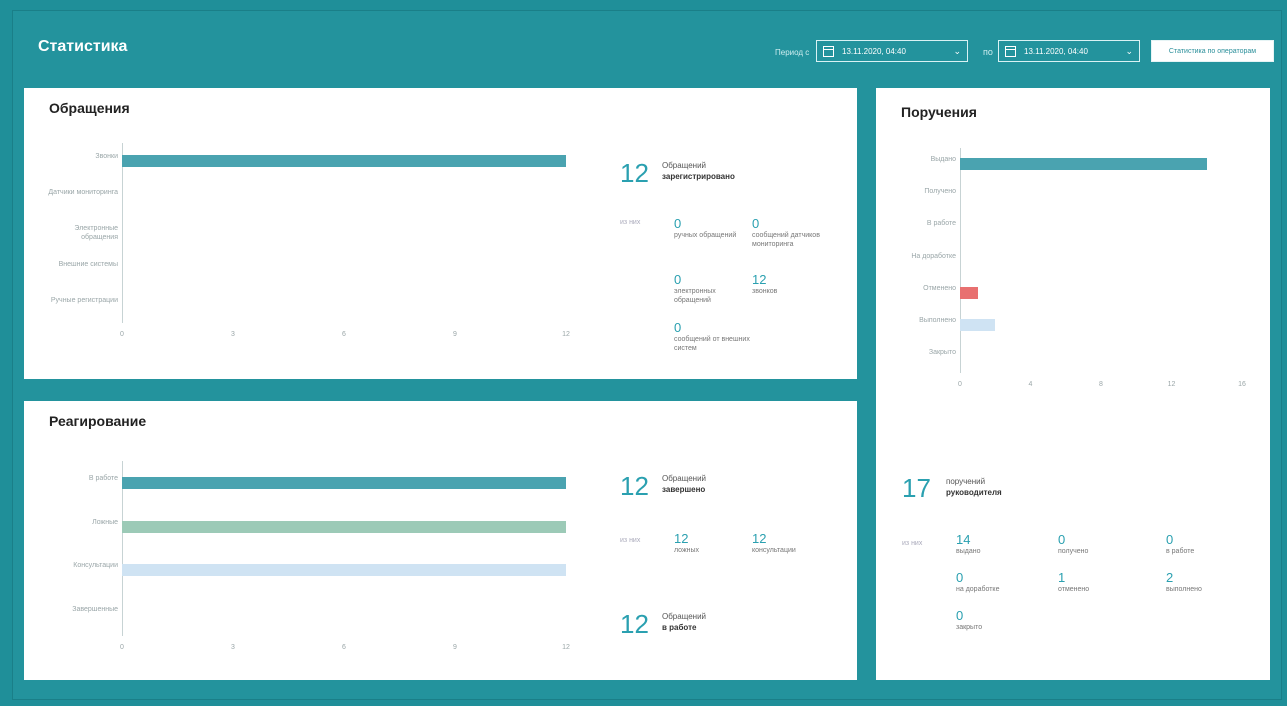 Image resolution: width=1287 pixels, height=706 pixels. What do you see at coordinates (83, 46) in the screenshot?
I see `page-title: Статистика` at bounding box center [83, 46].